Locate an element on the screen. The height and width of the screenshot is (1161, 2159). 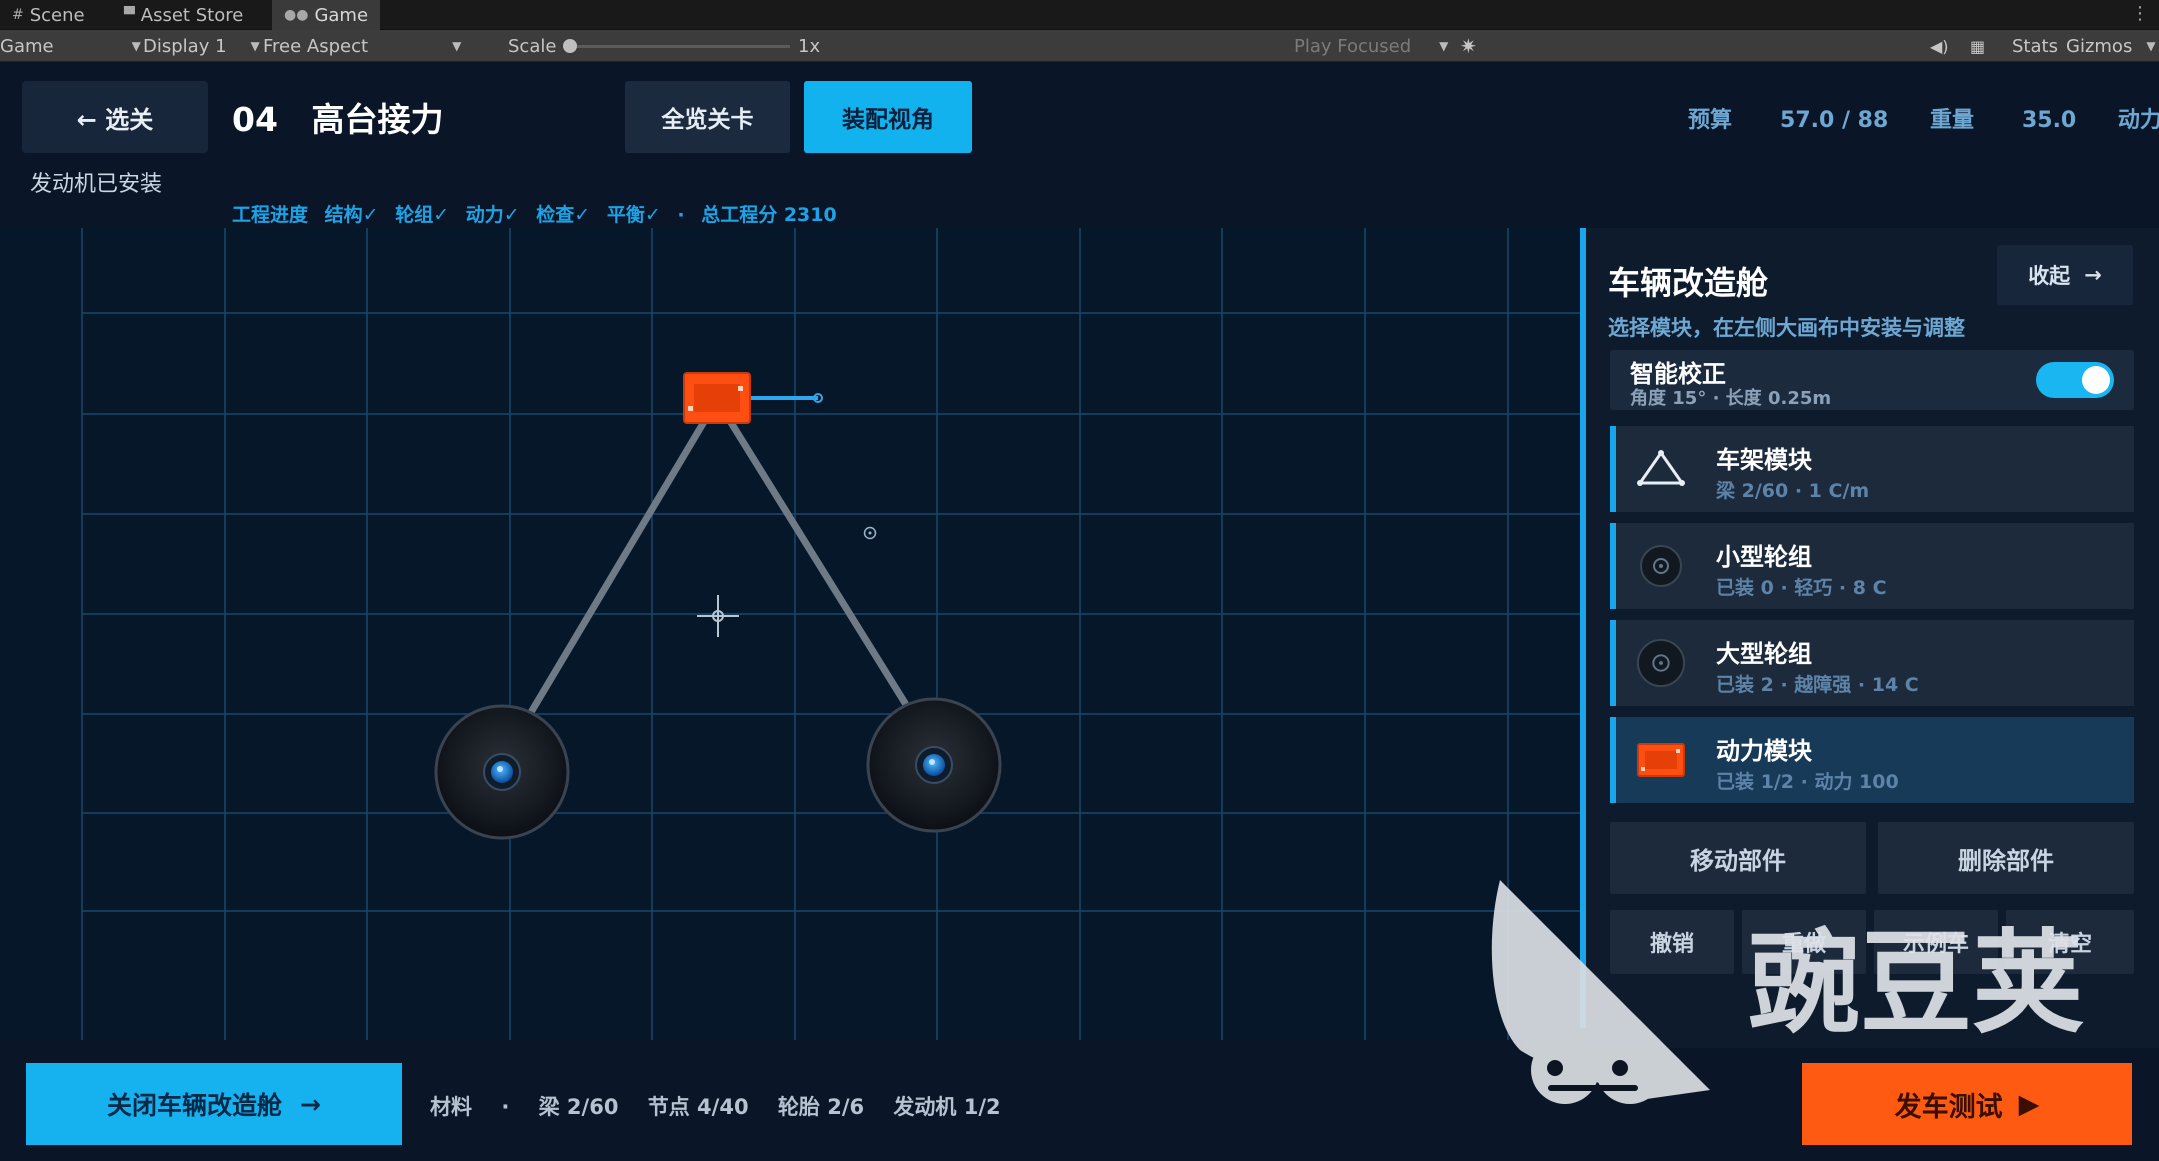
module-small-wheel: 小型轮组 已装 0 · 轻巧 · 8 C is located at coordinates (1872, 566).